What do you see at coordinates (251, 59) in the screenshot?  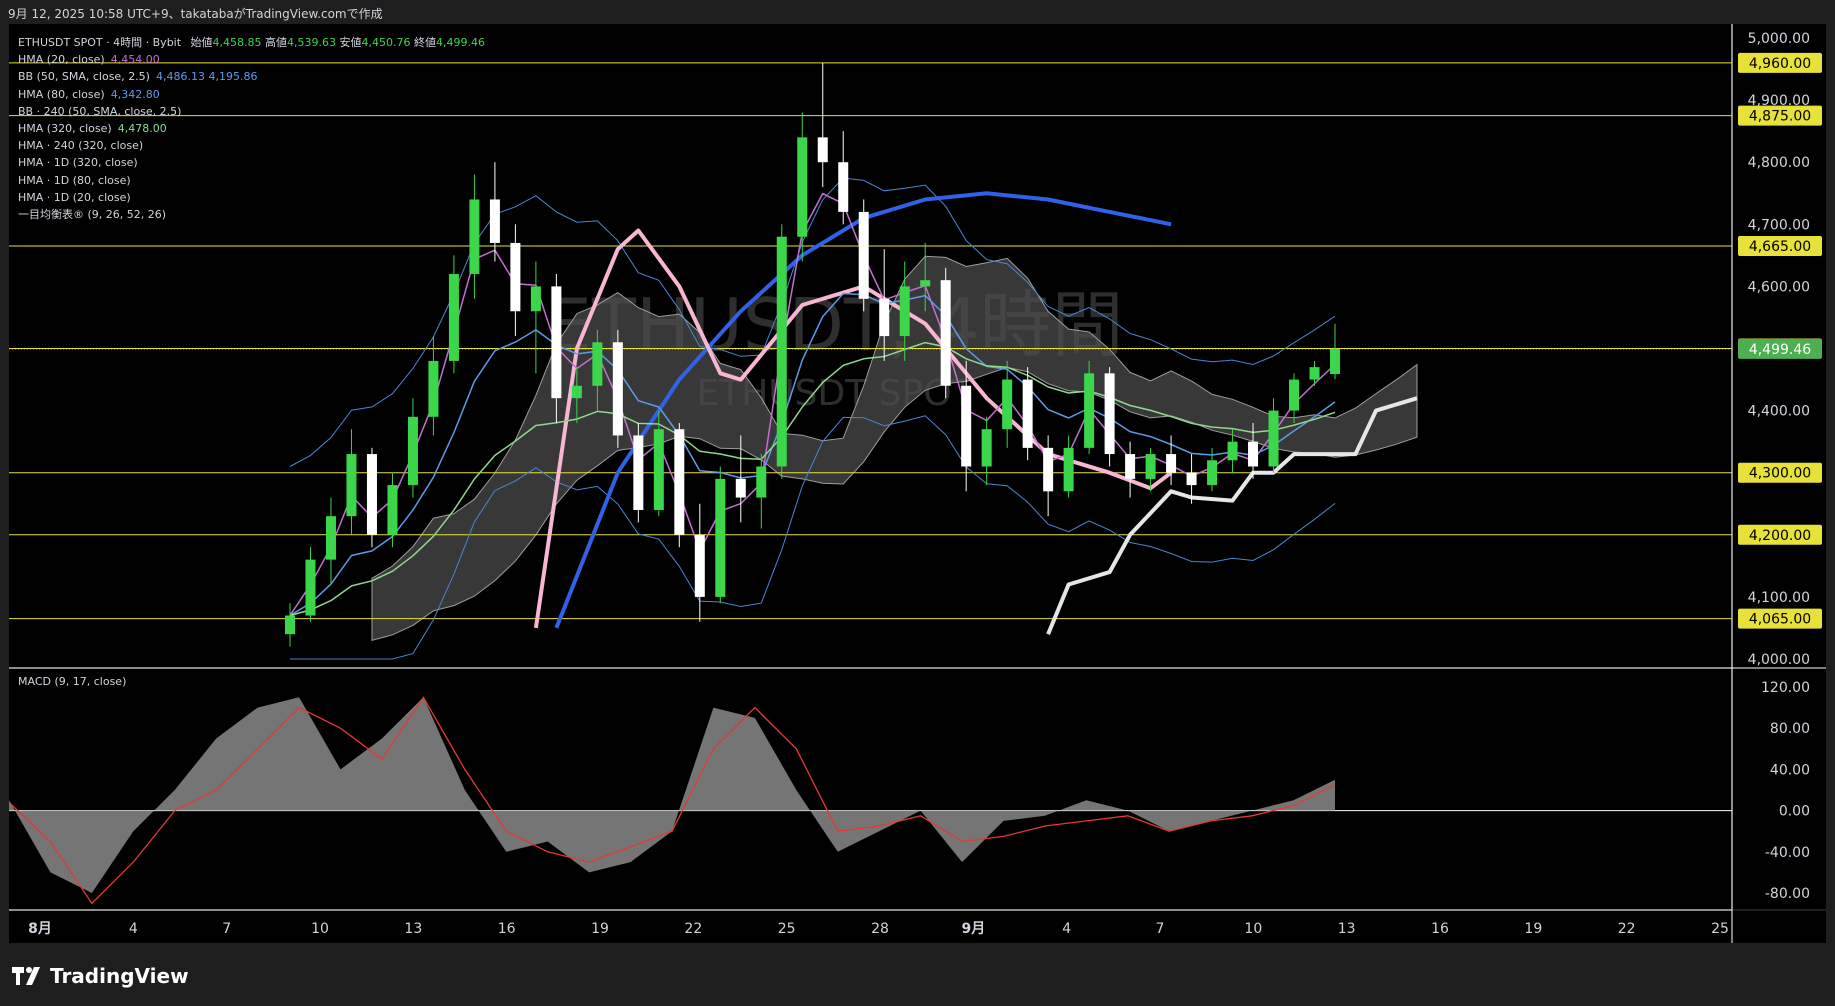 I see `legend-indicator: HMA (20, close) 4,454.00` at bounding box center [251, 59].